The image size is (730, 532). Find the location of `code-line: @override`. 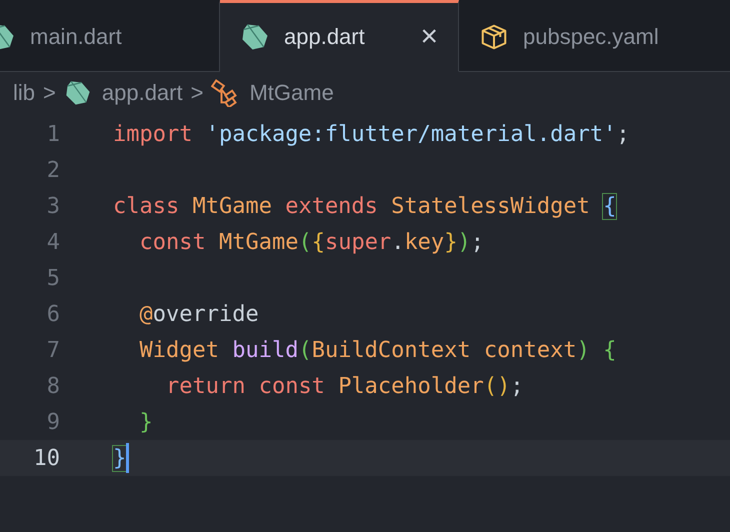

code-line: @override is located at coordinates (198, 314).